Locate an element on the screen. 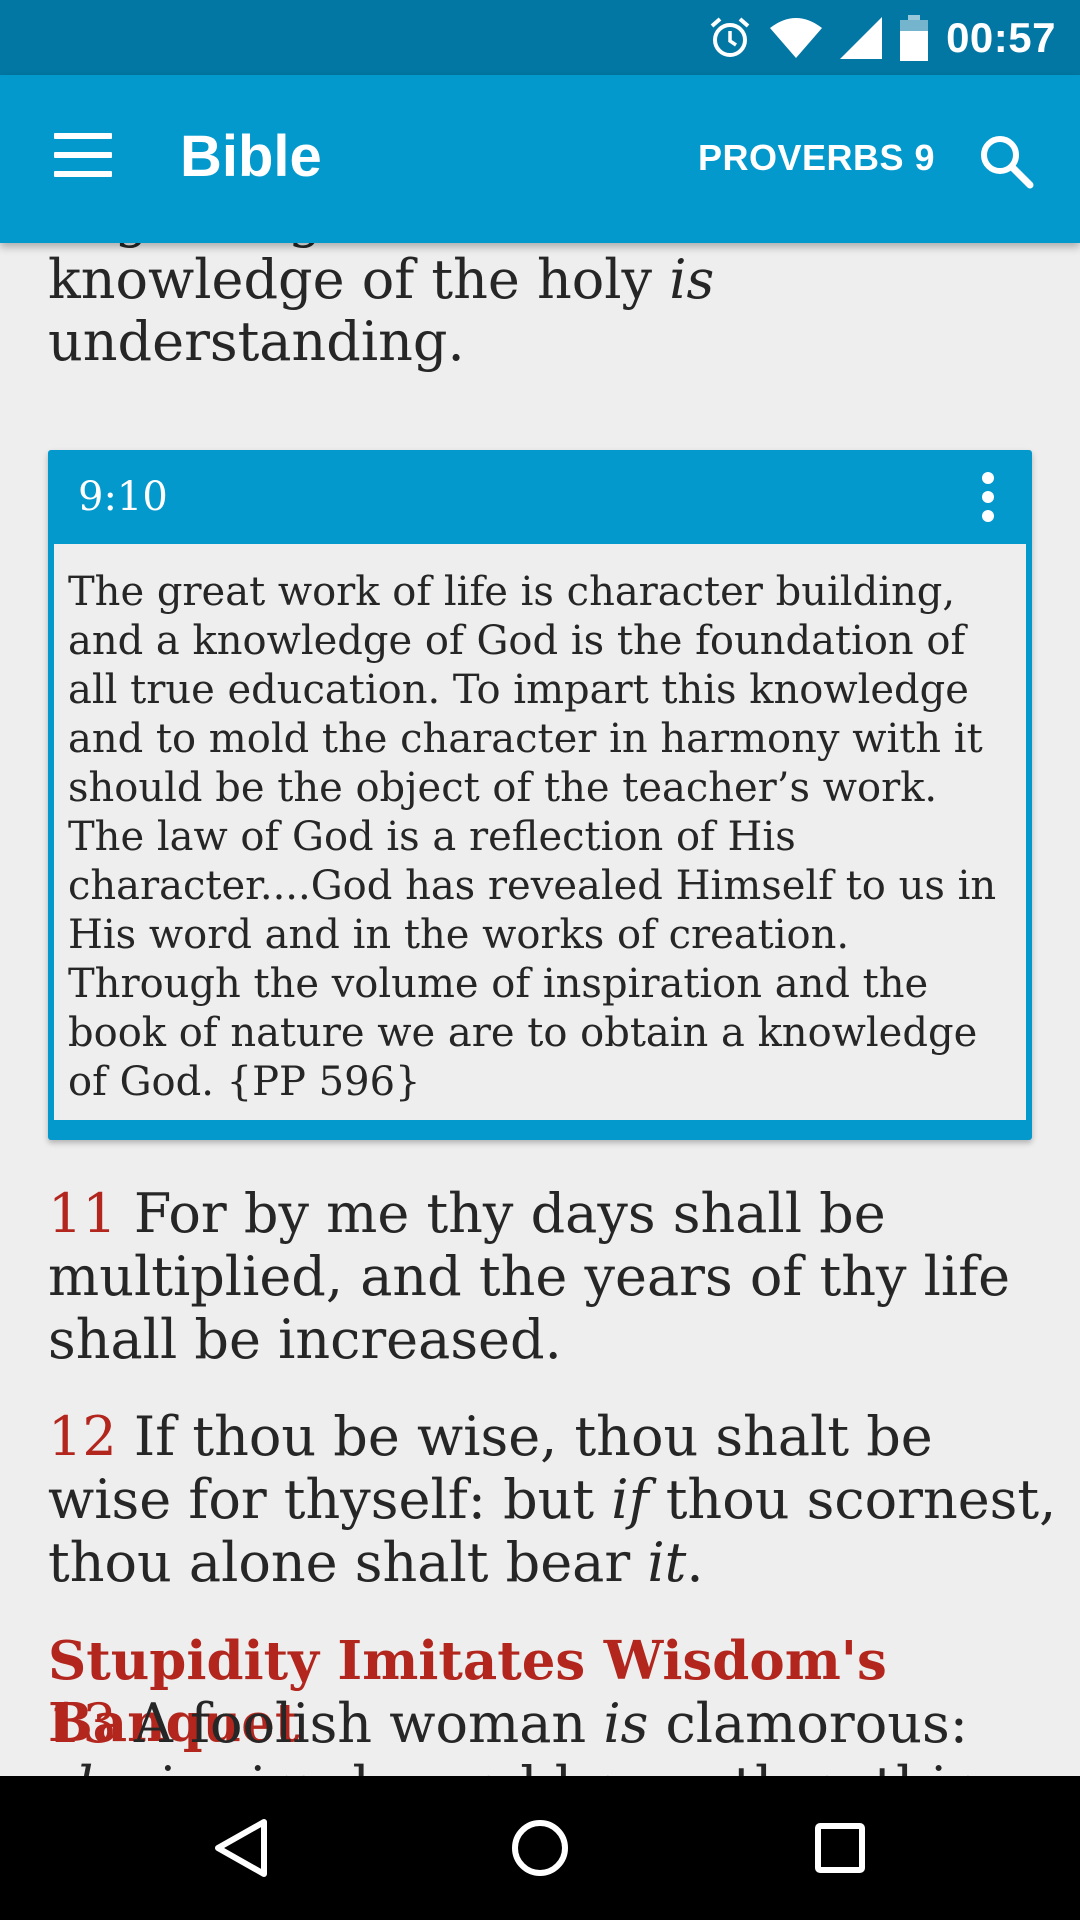 The image size is (1080, 1920). home-icon is located at coordinates (540, 1848).